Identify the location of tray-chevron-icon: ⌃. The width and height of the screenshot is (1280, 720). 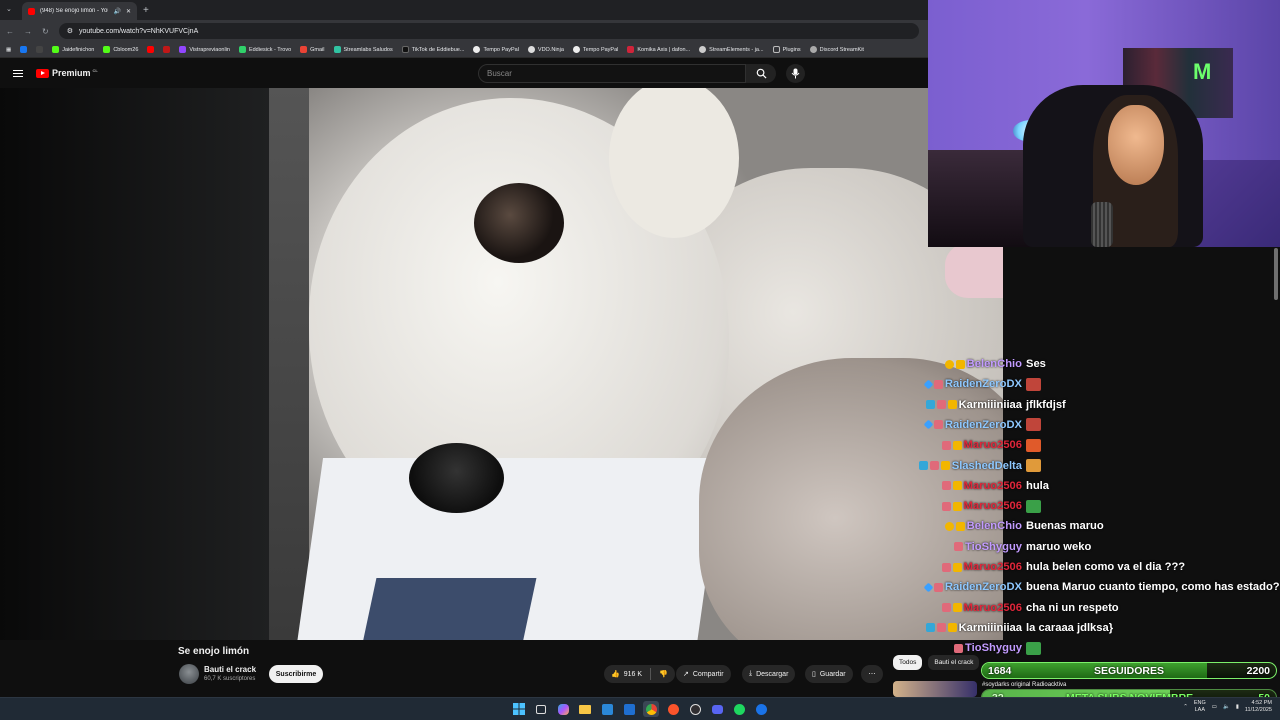
(1185, 707).